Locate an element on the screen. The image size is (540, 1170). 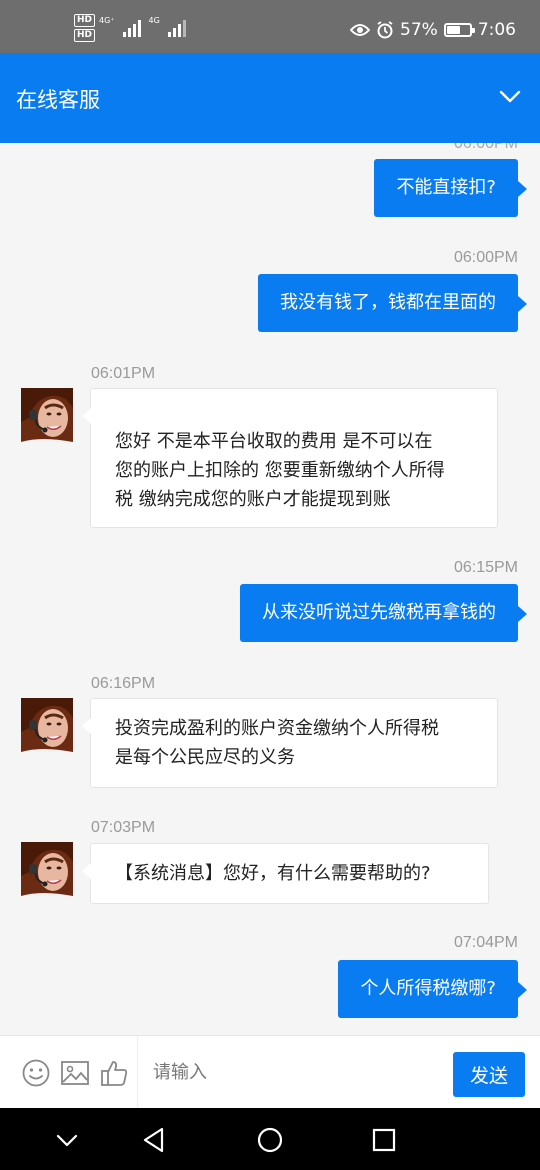
hd-badge-1: HD is located at coordinates (85, 20).